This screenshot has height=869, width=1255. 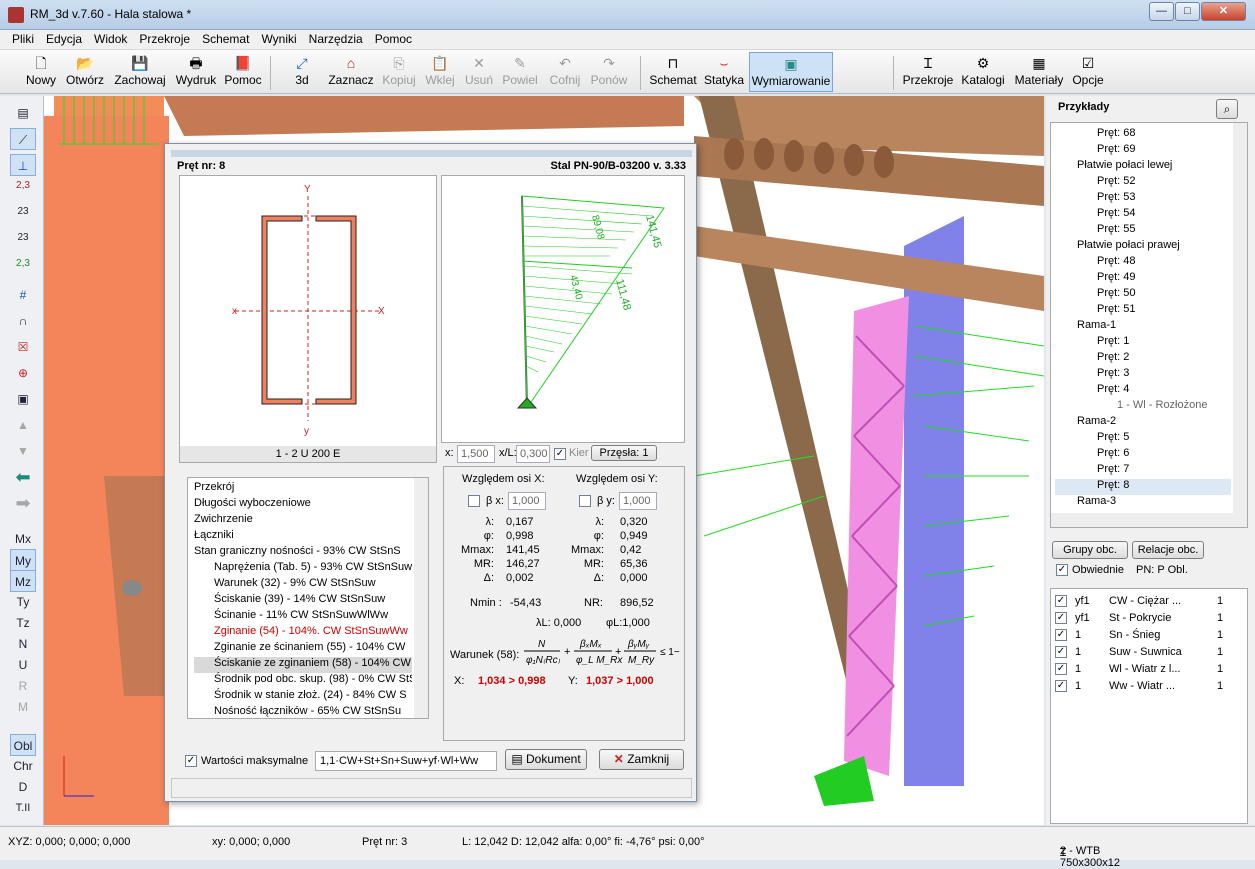 I want to click on tree-item: Pręt: 54, so click(x=1143, y=215).